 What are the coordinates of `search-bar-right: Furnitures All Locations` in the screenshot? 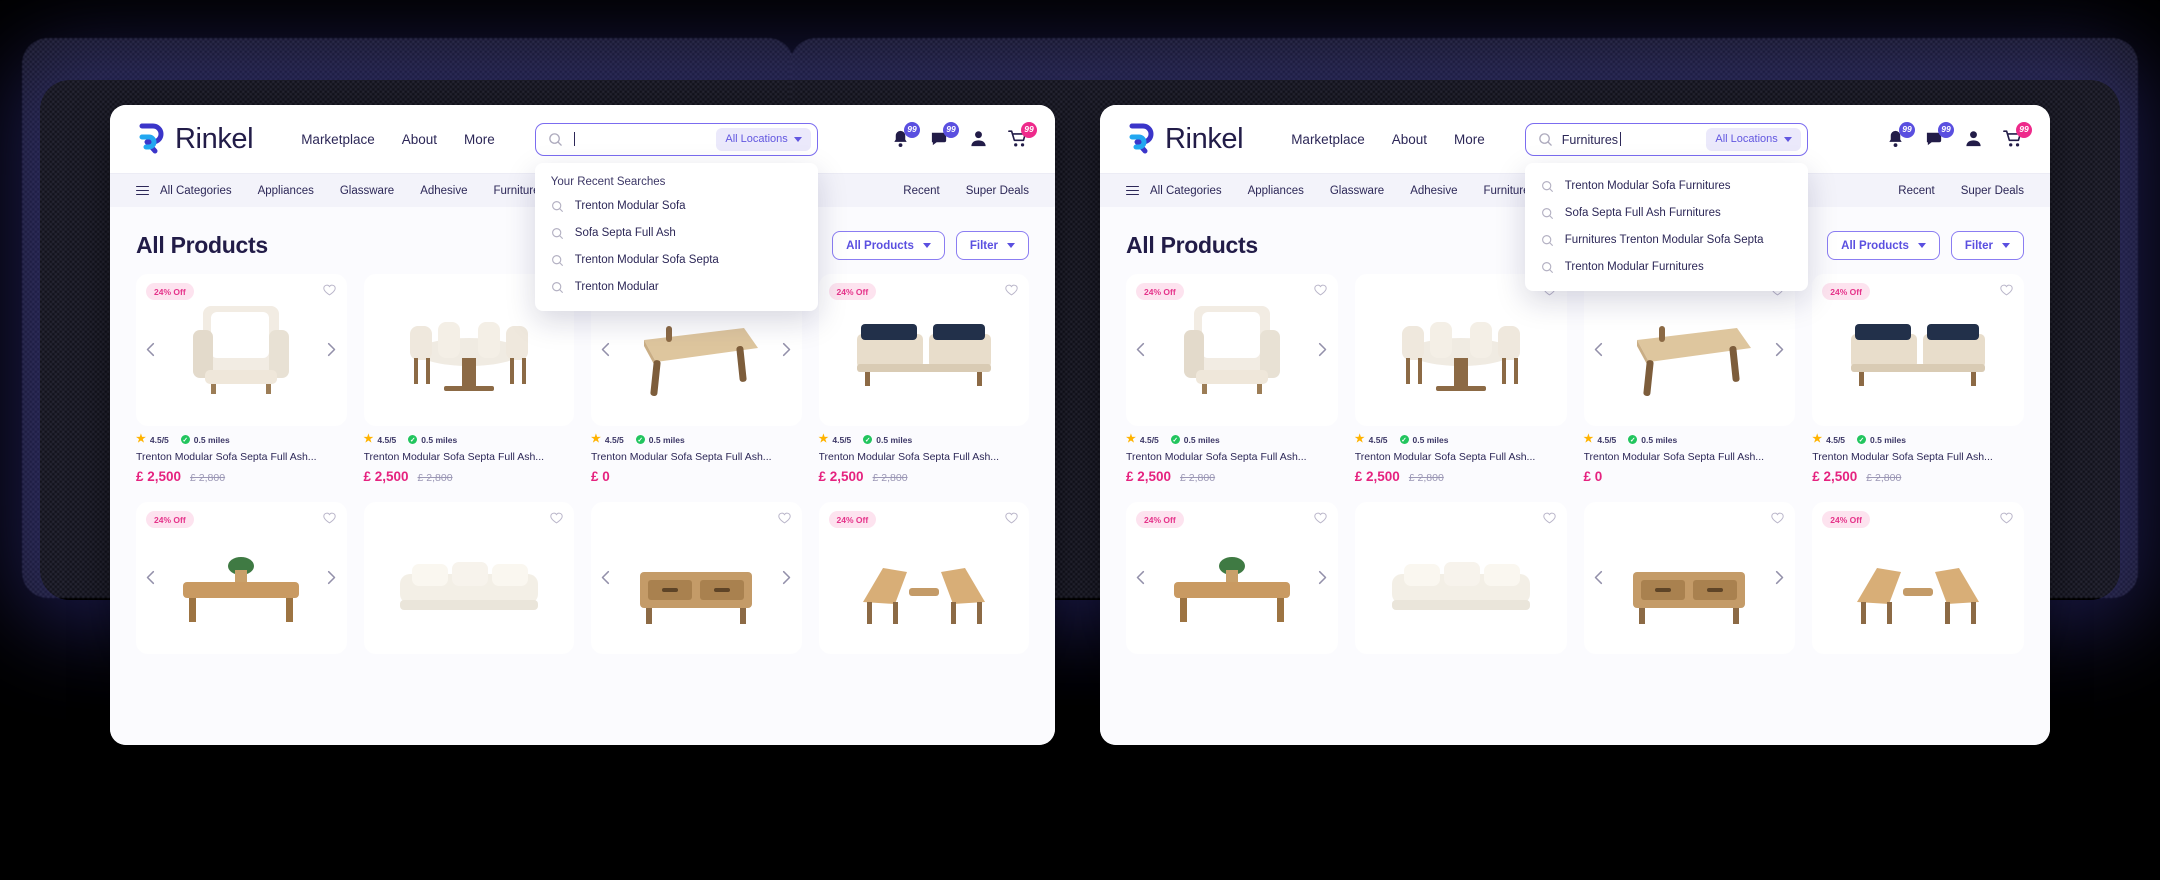 It's located at (1666, 139).